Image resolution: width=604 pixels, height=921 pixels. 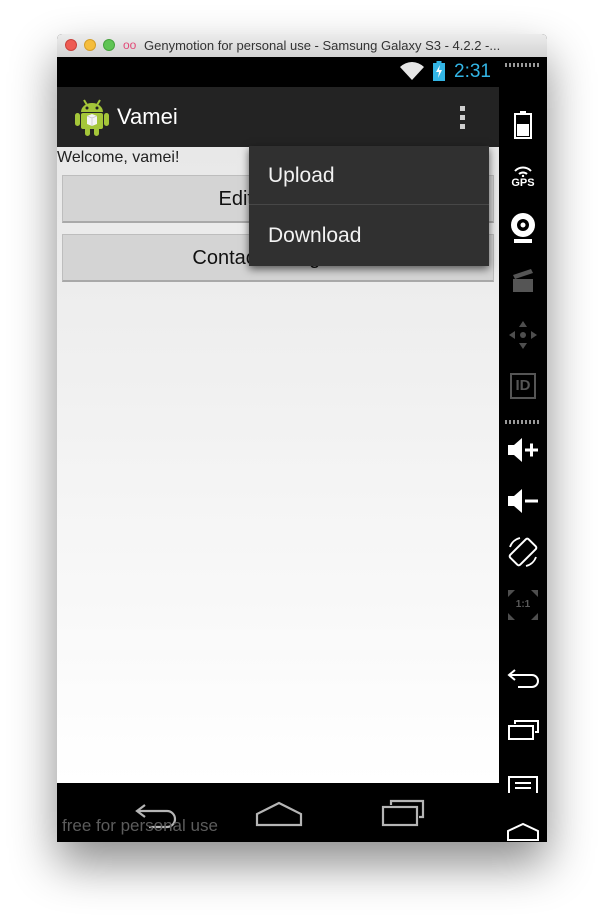 I want to click on genymotion-toolbar: GPS ID 1:1, so click(x=523, y=449).